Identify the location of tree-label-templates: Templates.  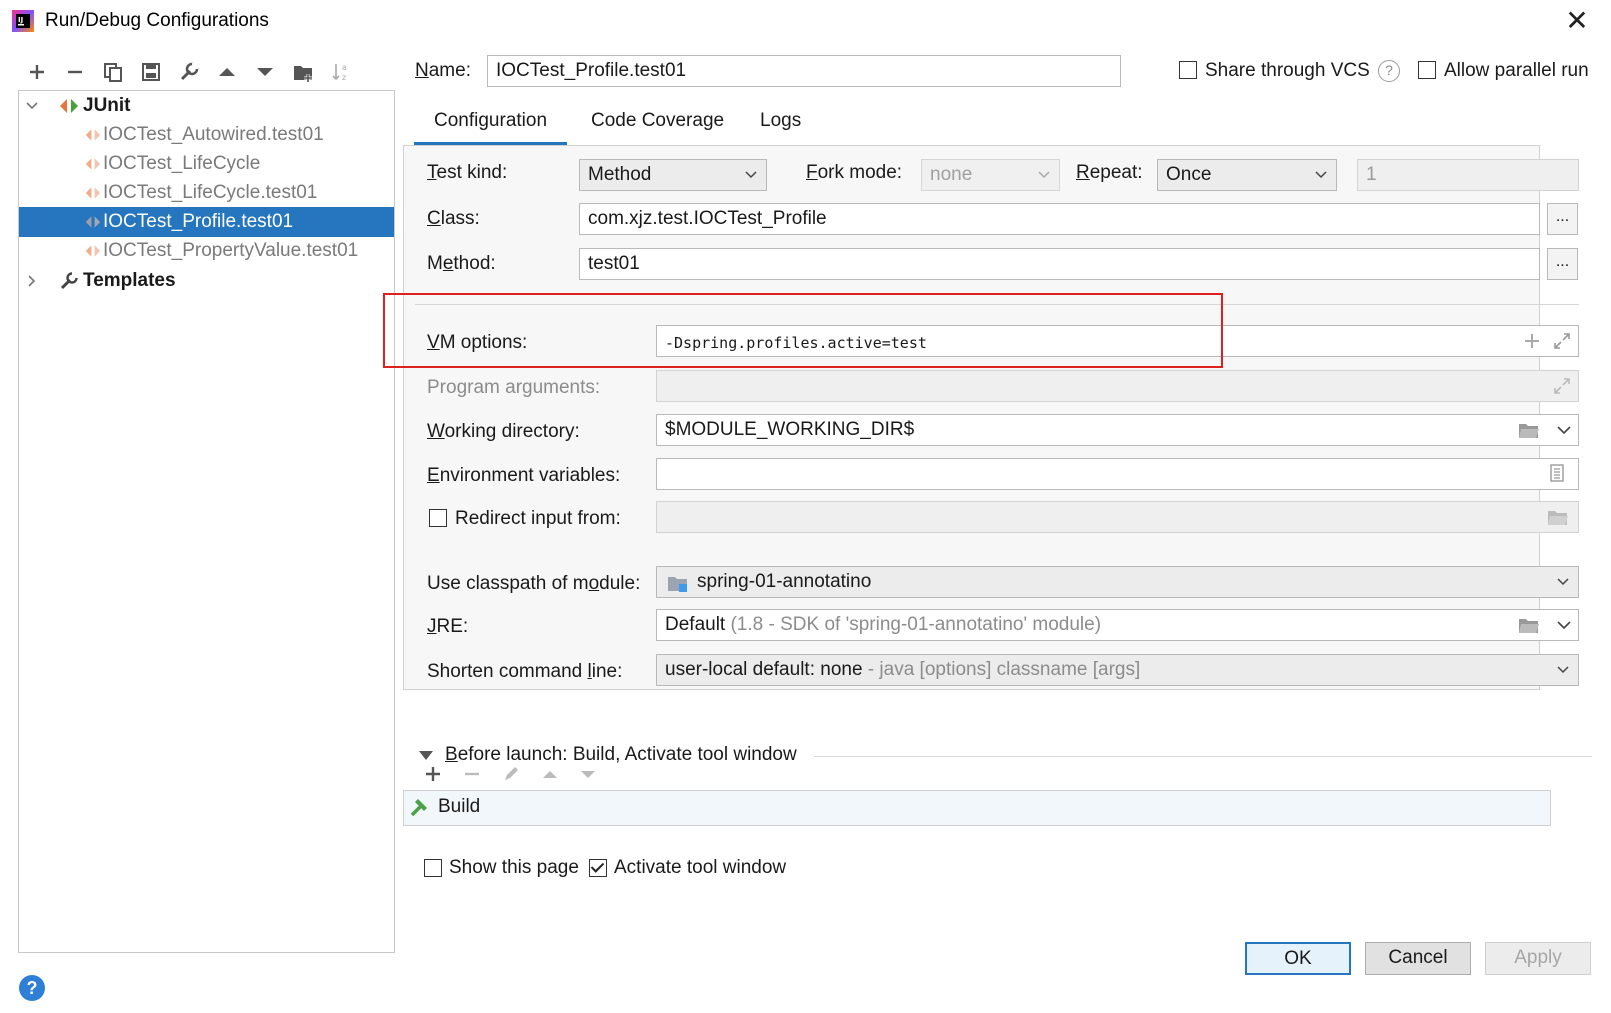
(129, 280).